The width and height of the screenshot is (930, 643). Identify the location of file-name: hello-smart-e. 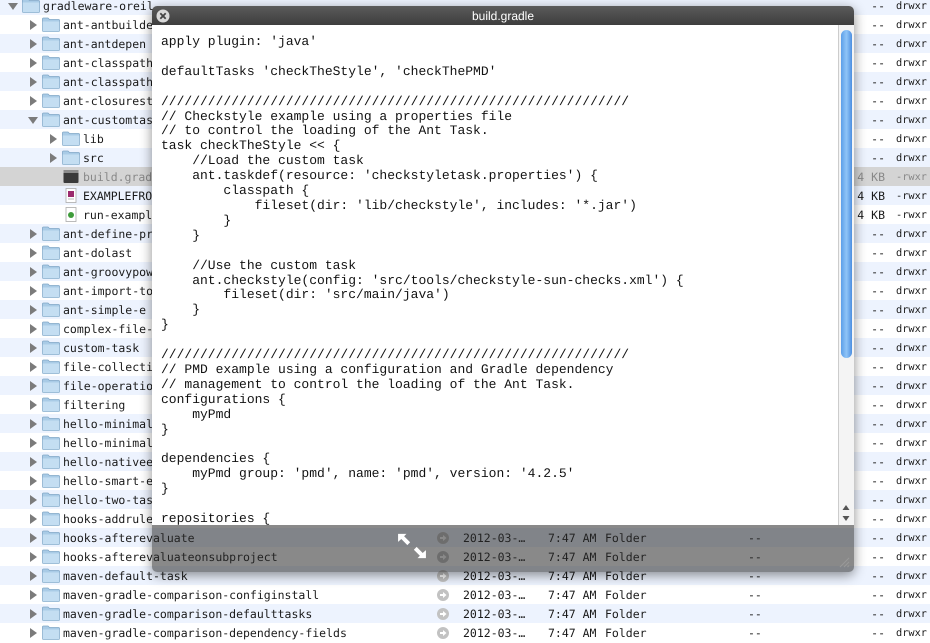
(108, 481).